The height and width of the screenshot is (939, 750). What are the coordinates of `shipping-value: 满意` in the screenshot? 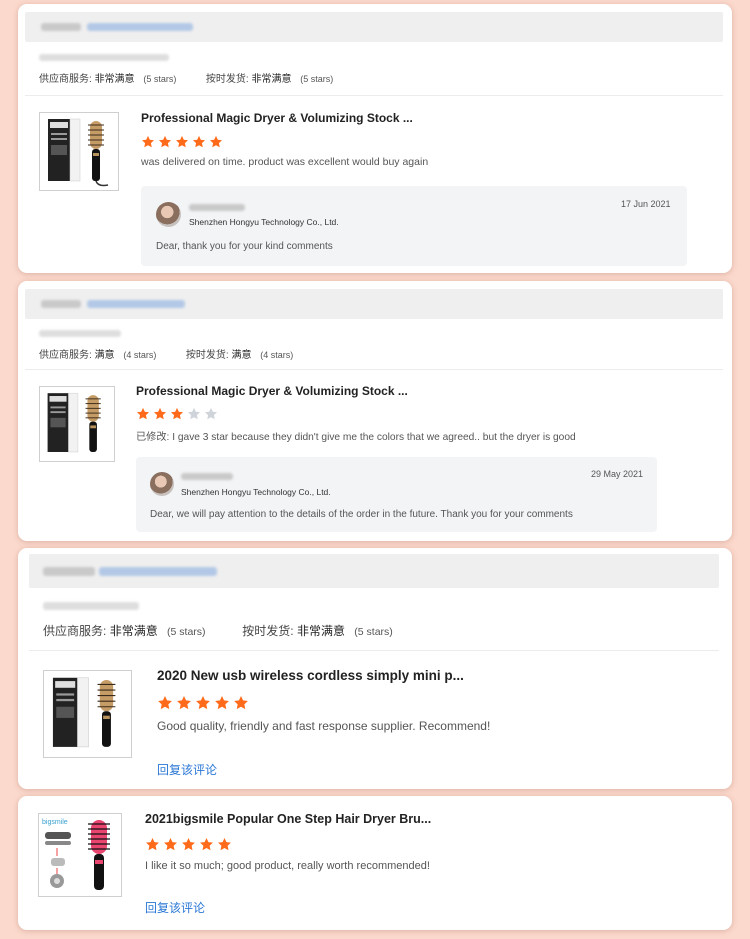 It's located at (241, 355).